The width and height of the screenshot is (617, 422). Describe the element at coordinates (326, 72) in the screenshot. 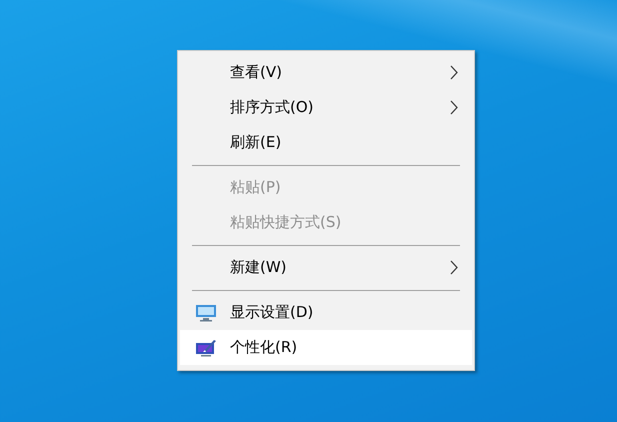

I see `menu-item: 查看(V)` at that location.